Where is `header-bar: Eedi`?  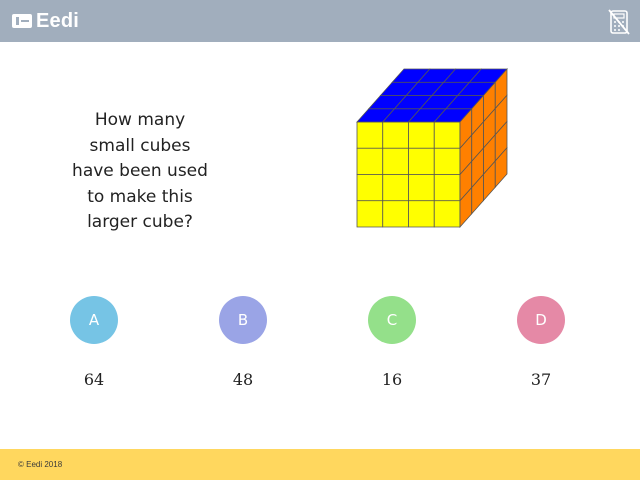
header-bar: Eedi is located at coordinates (320, 21).